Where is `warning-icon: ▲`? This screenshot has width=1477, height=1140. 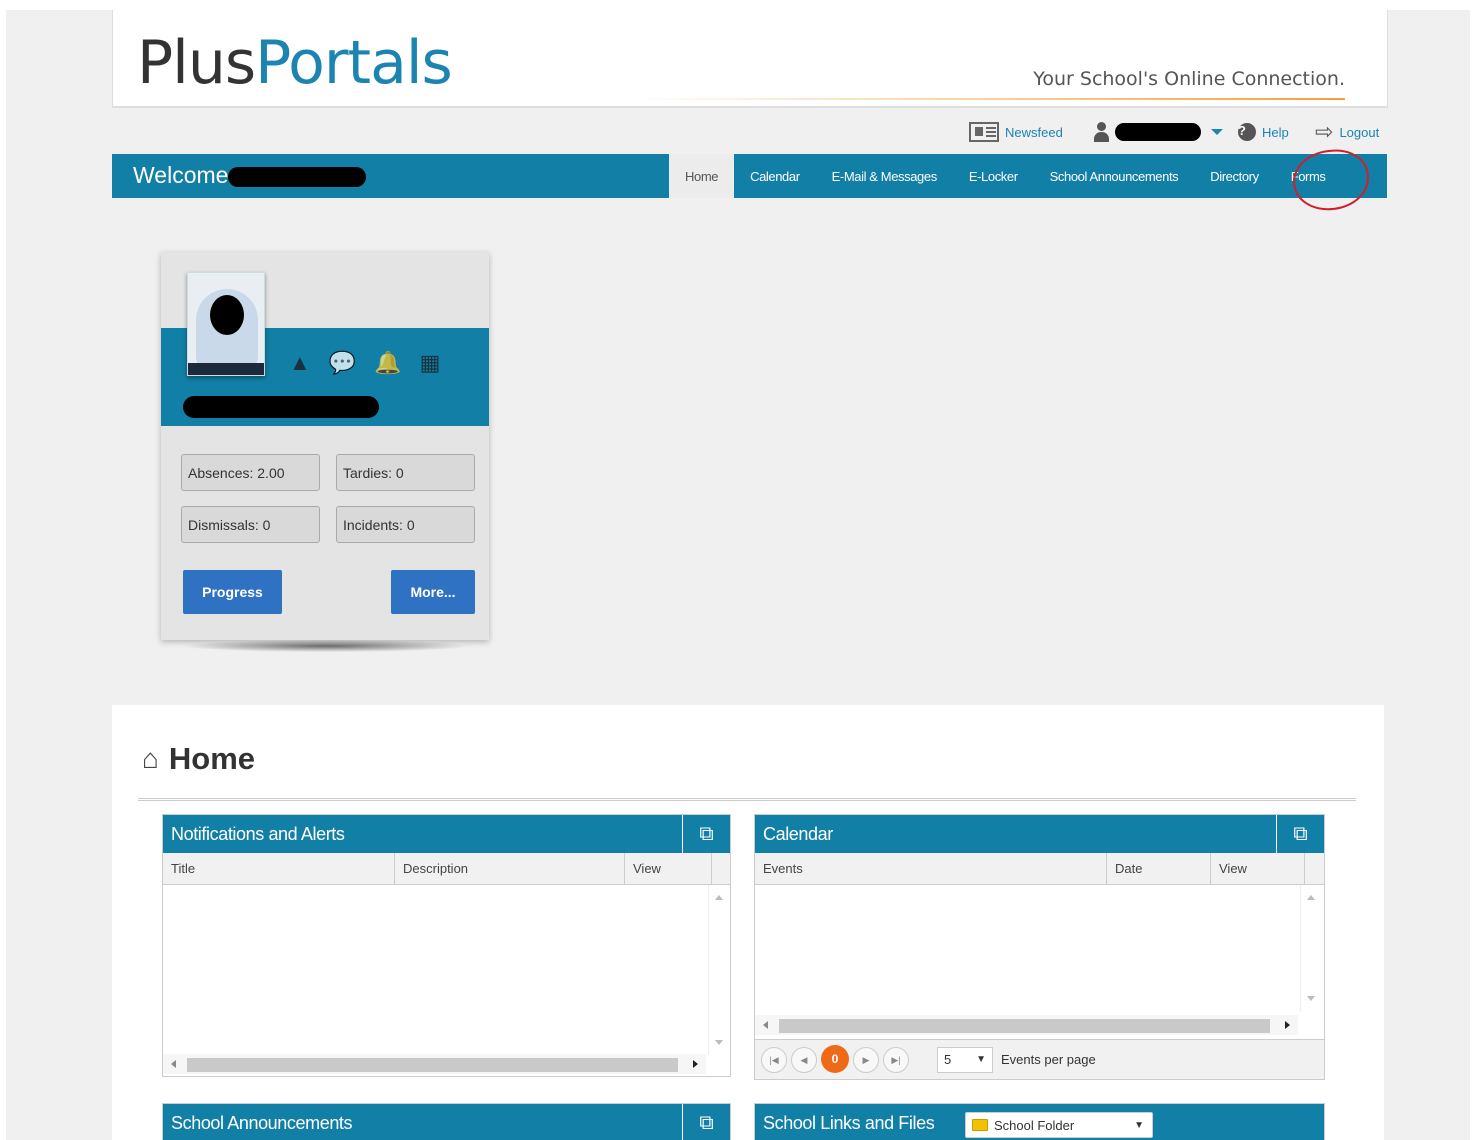 warning-icon: ▲ is located at coordinates (300, 363).